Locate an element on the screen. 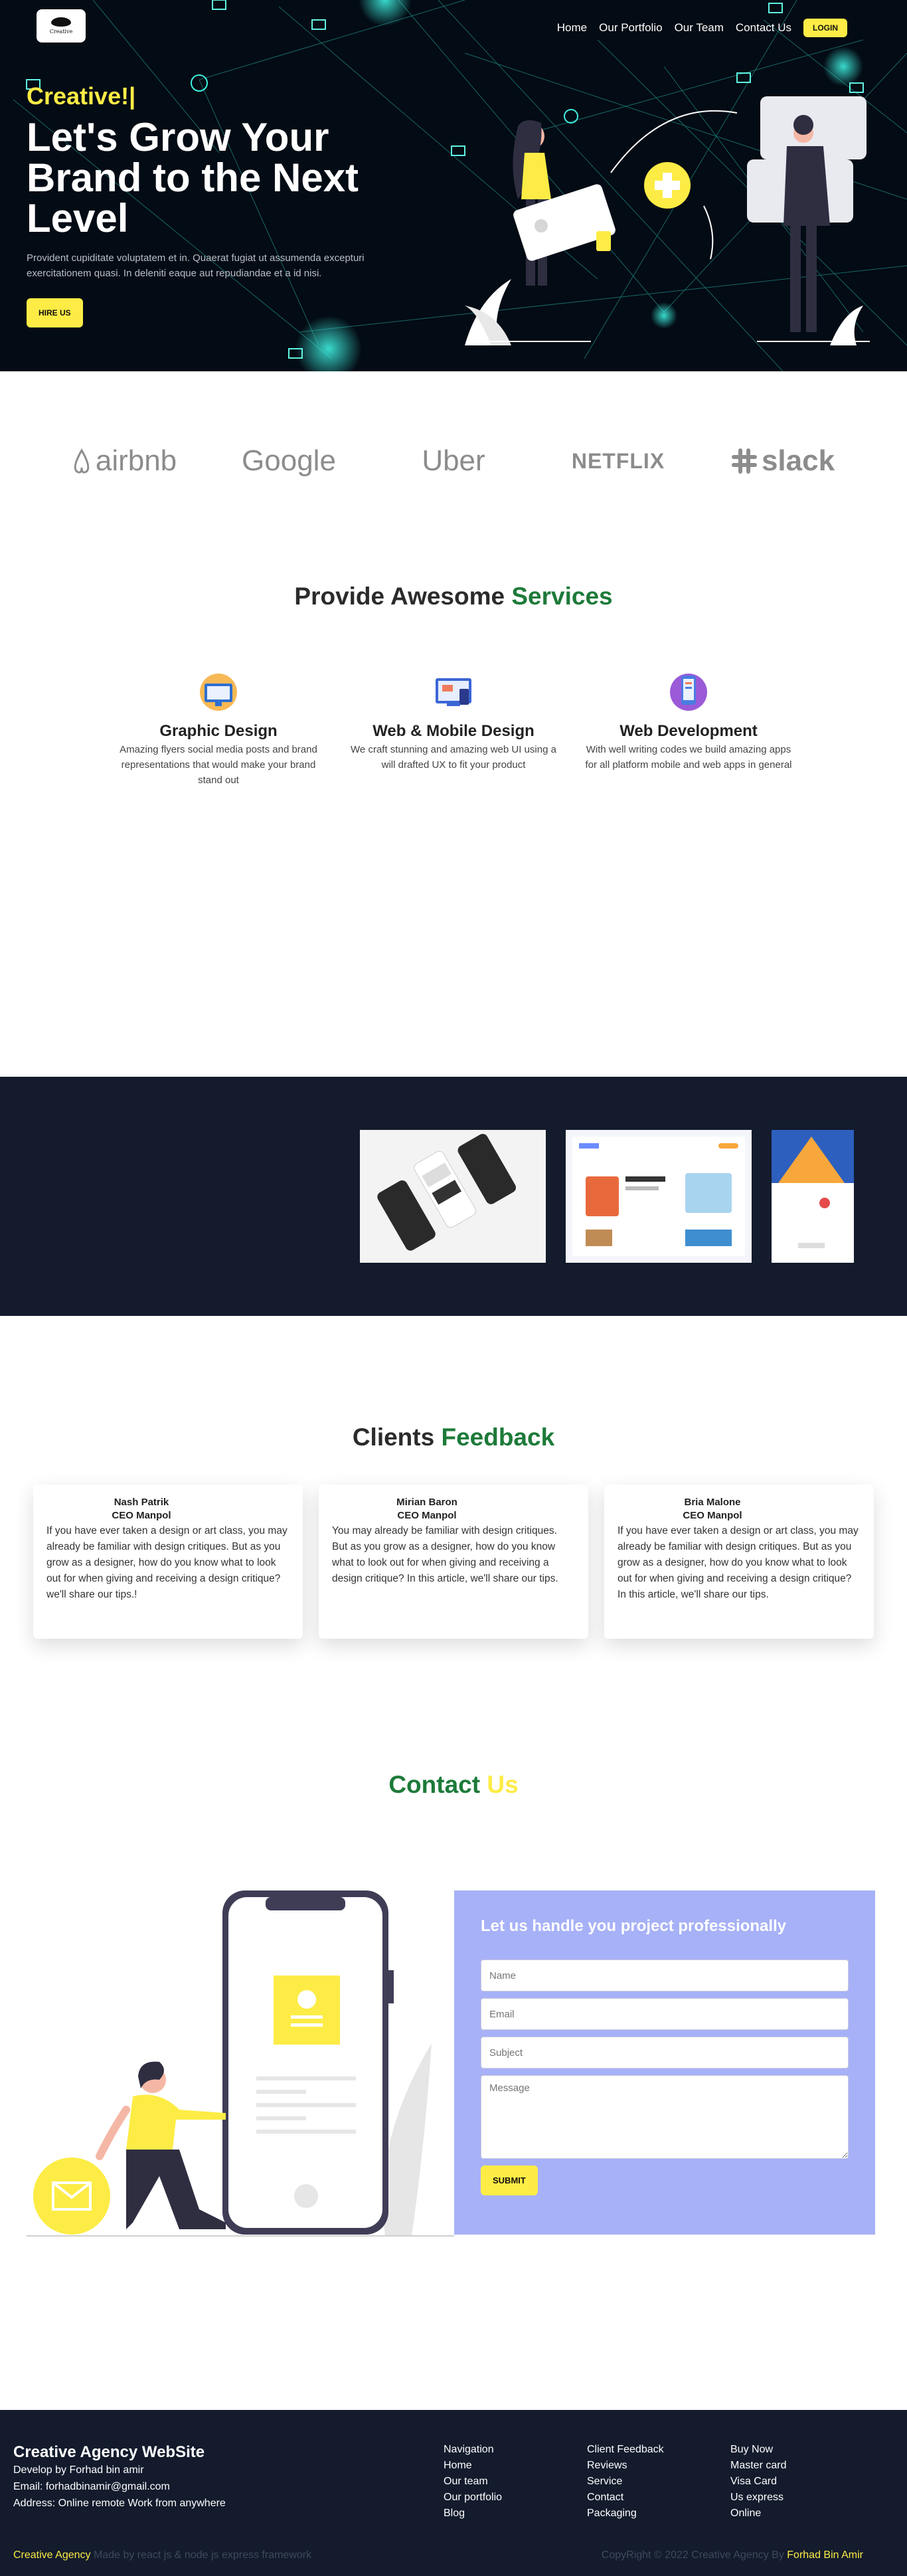 The width and height of the screenshot is (907, 2576). contact-illustration is located at coordinates (240, 2063).